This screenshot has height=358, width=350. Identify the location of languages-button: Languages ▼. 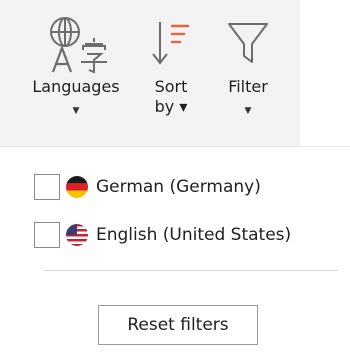
(76, 73).